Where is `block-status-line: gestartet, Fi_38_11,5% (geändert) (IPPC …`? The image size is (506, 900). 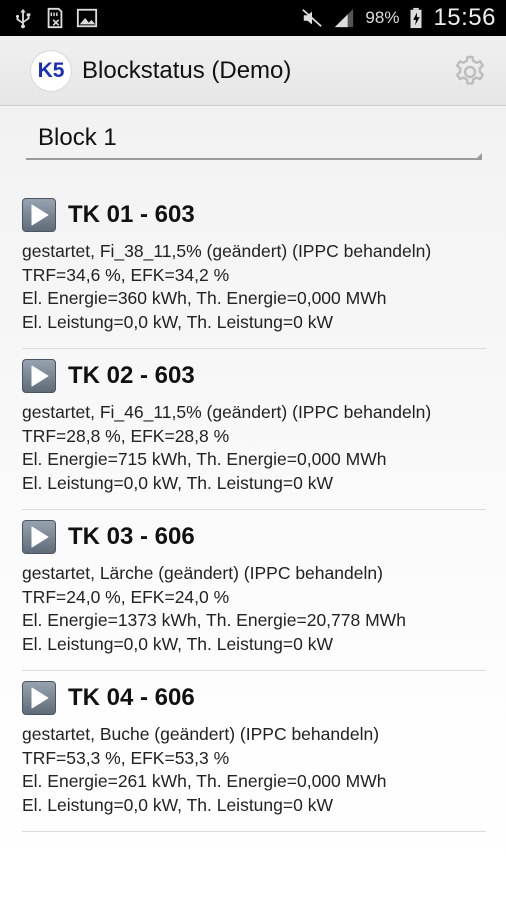 block-status-line: gestartet, Fi_38_11,5% (geändert) (IPPC … is located at coordinates (227, 251).